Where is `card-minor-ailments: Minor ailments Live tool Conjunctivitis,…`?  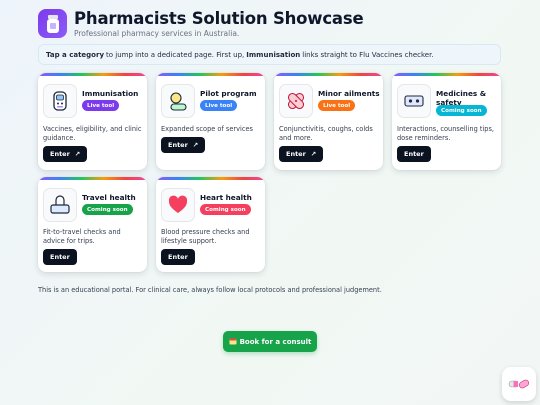
card-minor-ailments: Minor ailments Live tool Conjunctivitis,… is located at coordinates (328, 121).